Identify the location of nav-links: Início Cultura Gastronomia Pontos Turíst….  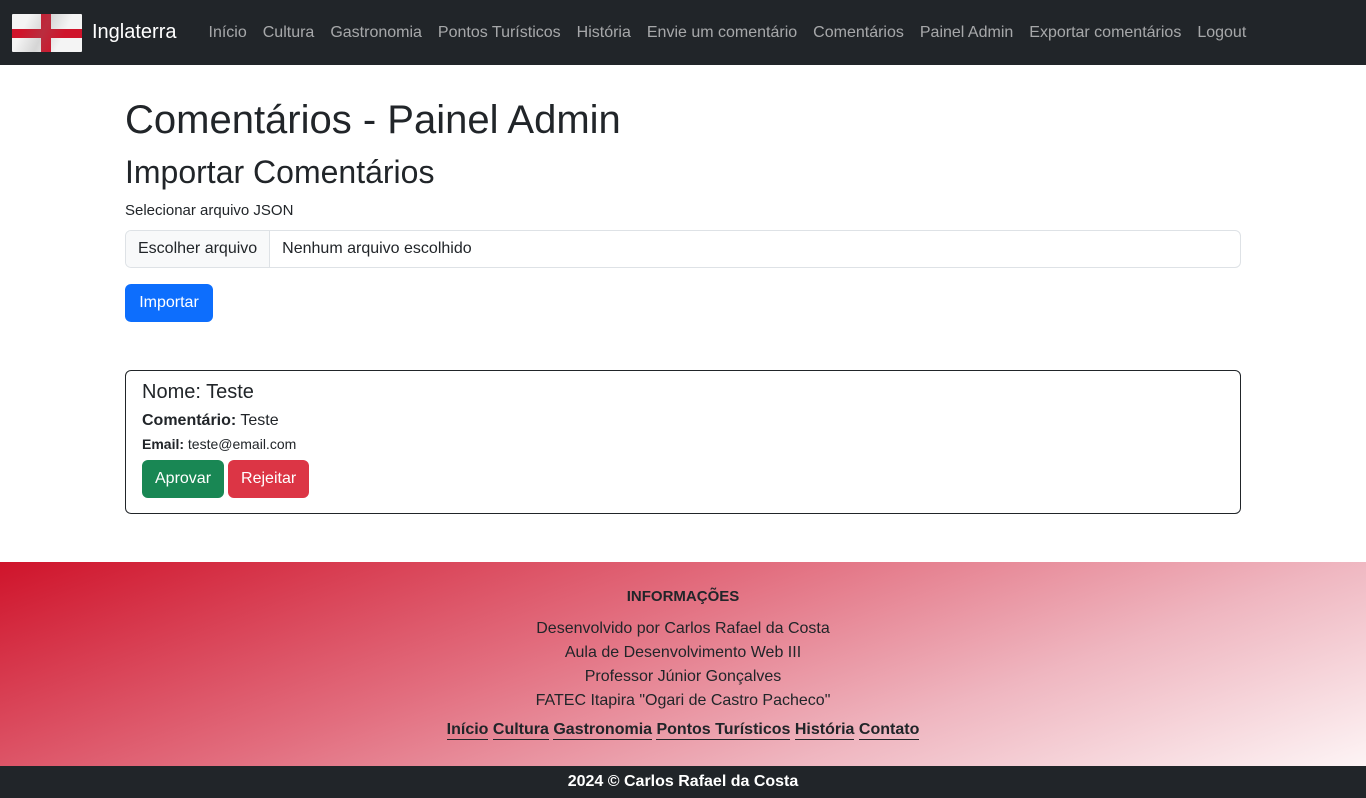
(728, 33).